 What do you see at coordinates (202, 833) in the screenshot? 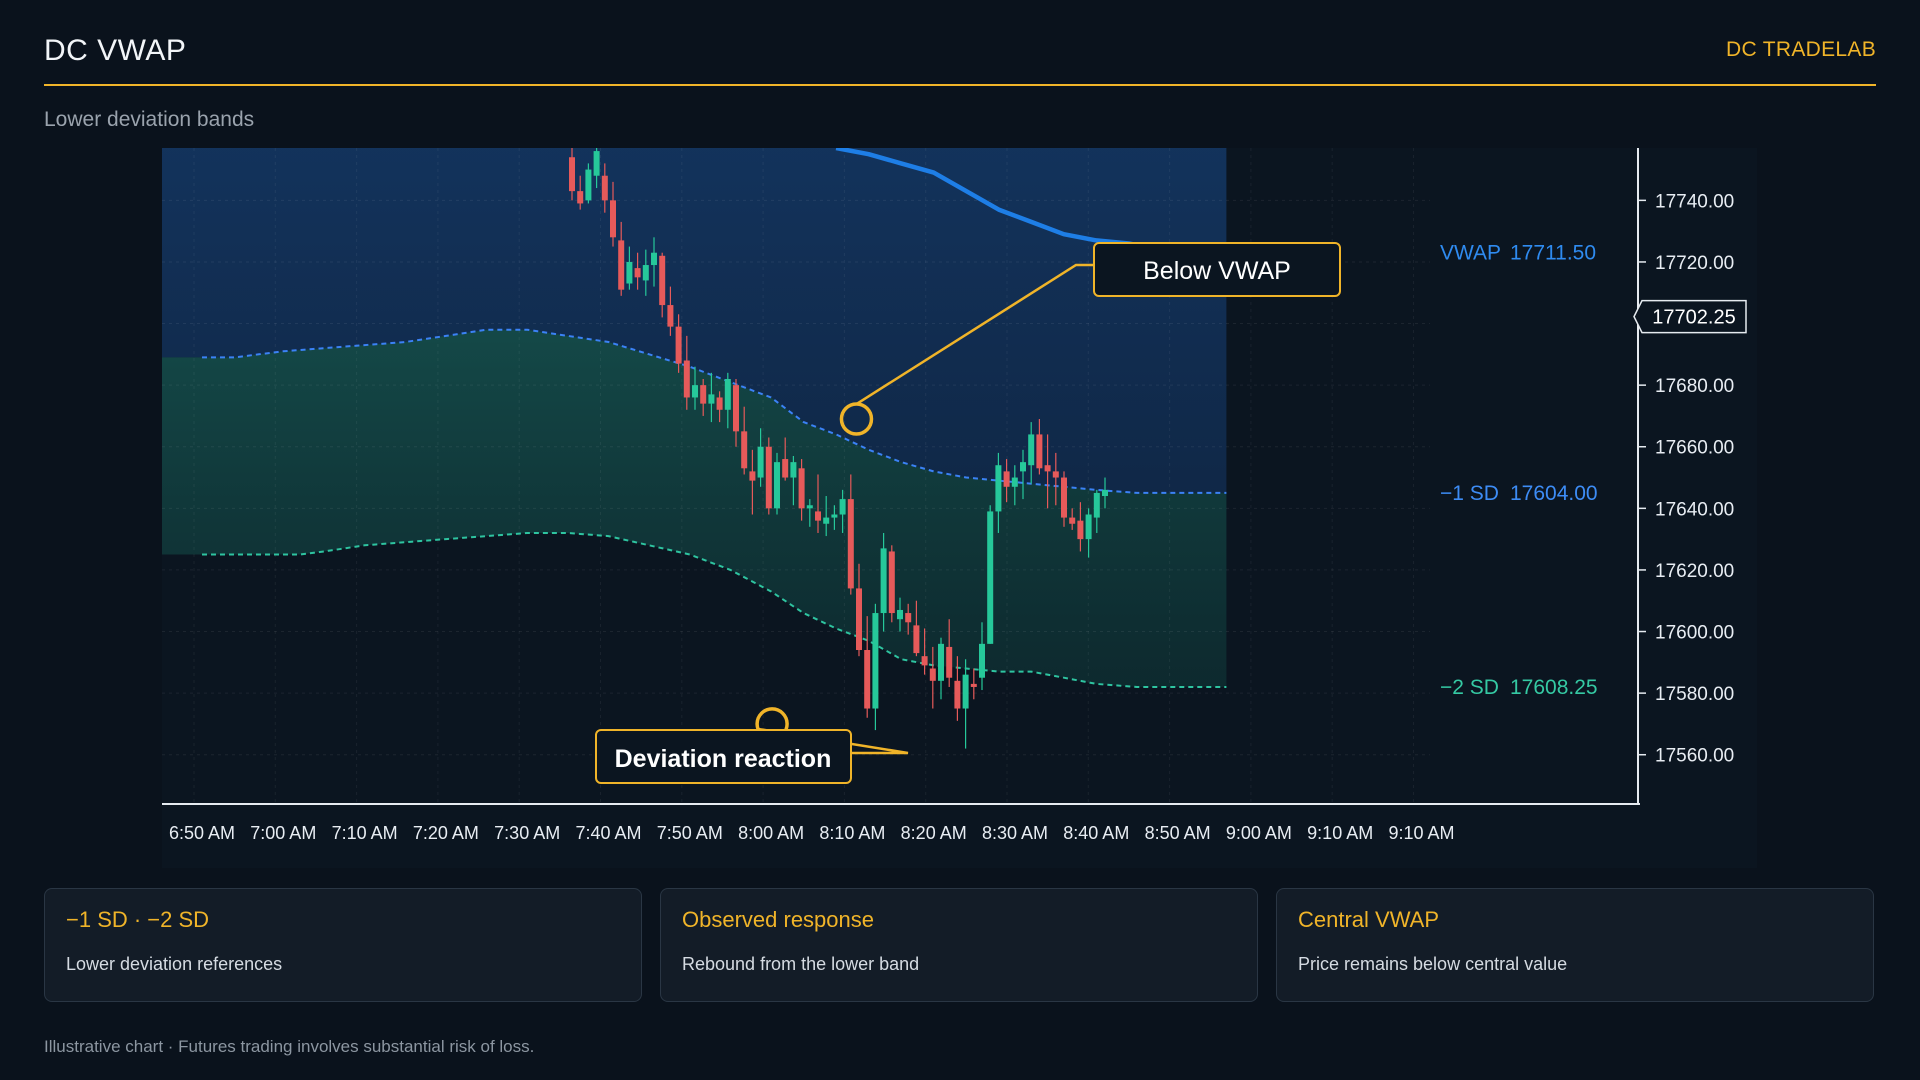
I see `x-tick-label: 6:50 AM` at bounding box center [202, 833].